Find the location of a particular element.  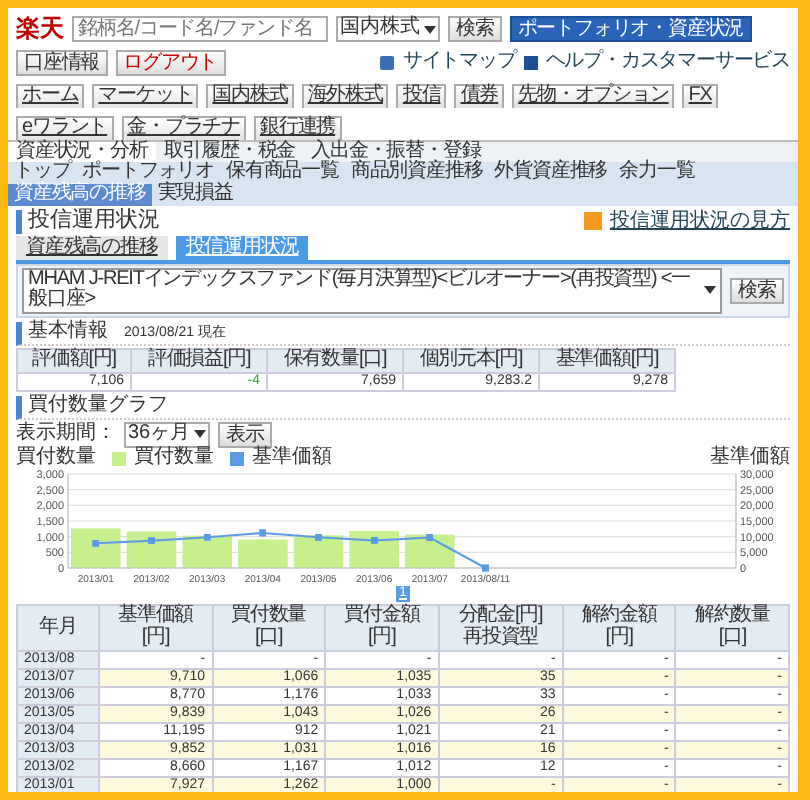

nav-tab: 国内株式 is located at coordinates (250, 96).